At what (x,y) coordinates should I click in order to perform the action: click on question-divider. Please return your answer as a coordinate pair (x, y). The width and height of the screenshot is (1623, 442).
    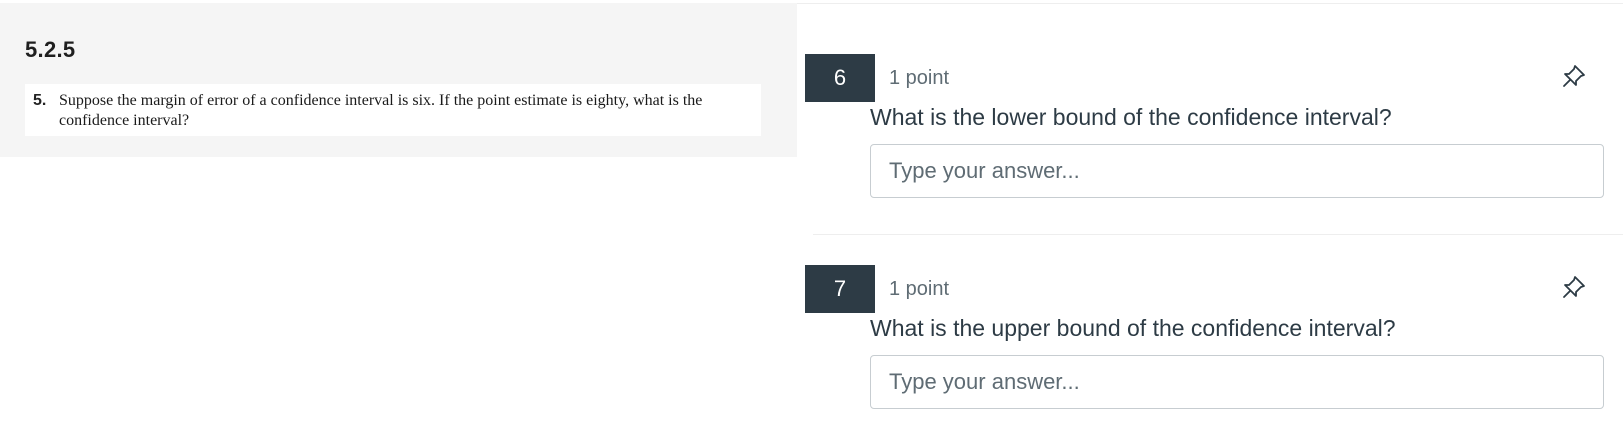
    Looking at the image, I should click on (1218, 234).